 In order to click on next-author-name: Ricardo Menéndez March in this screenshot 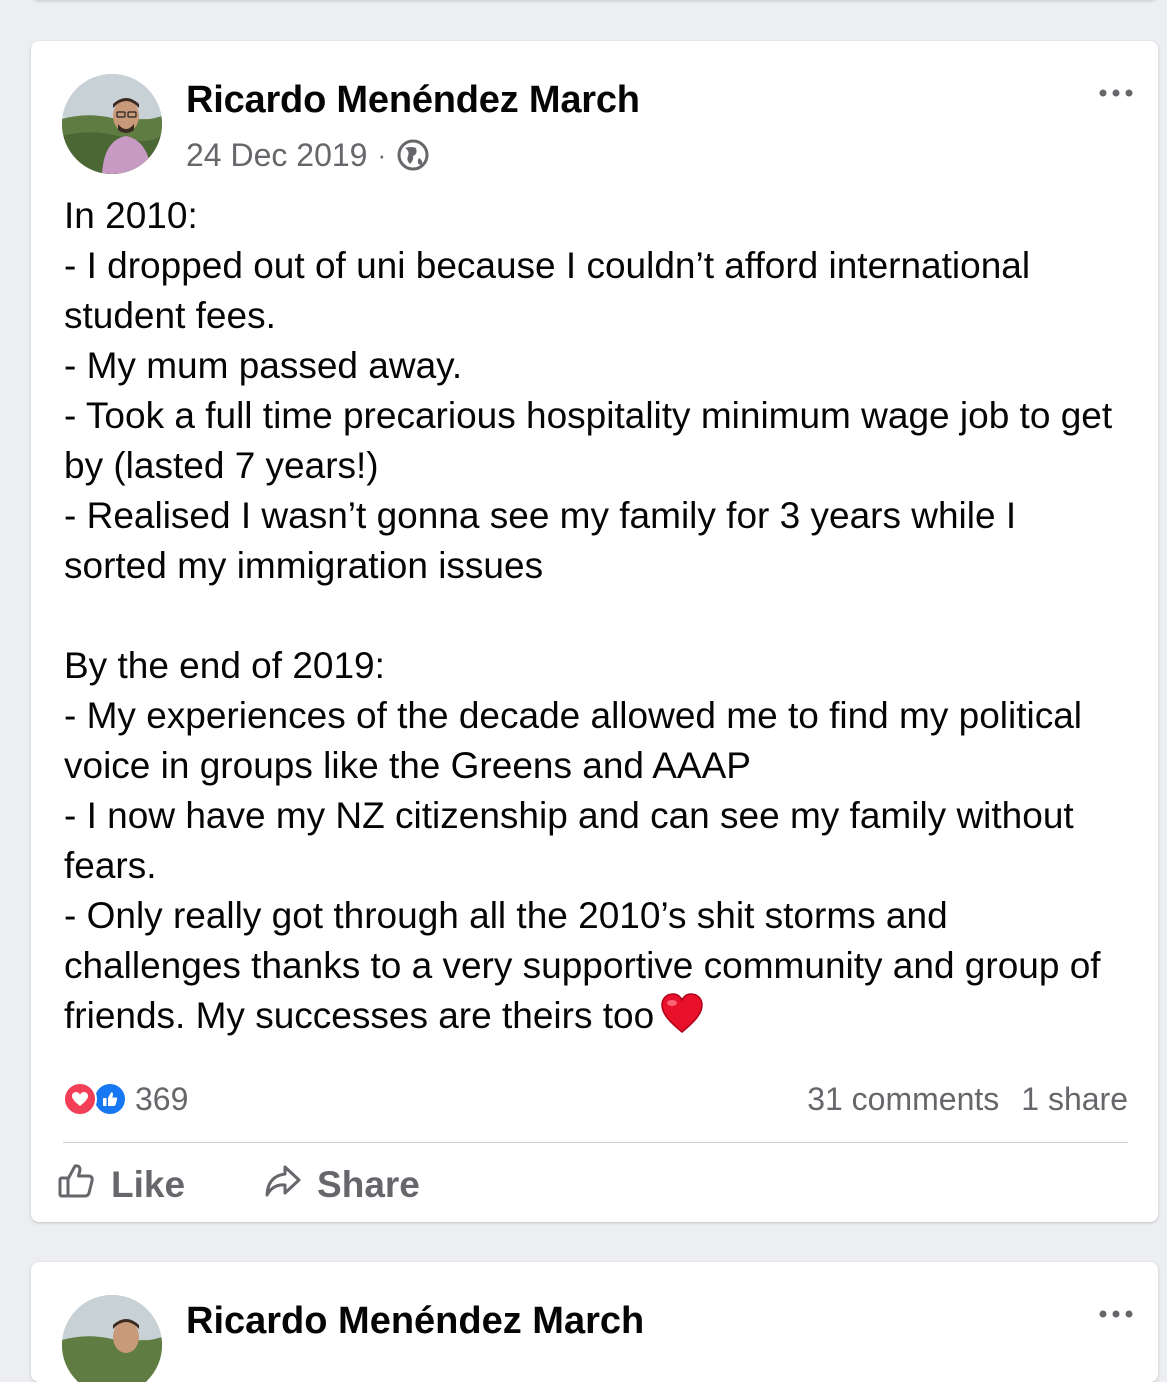, I will do `click(415, 1321)`.